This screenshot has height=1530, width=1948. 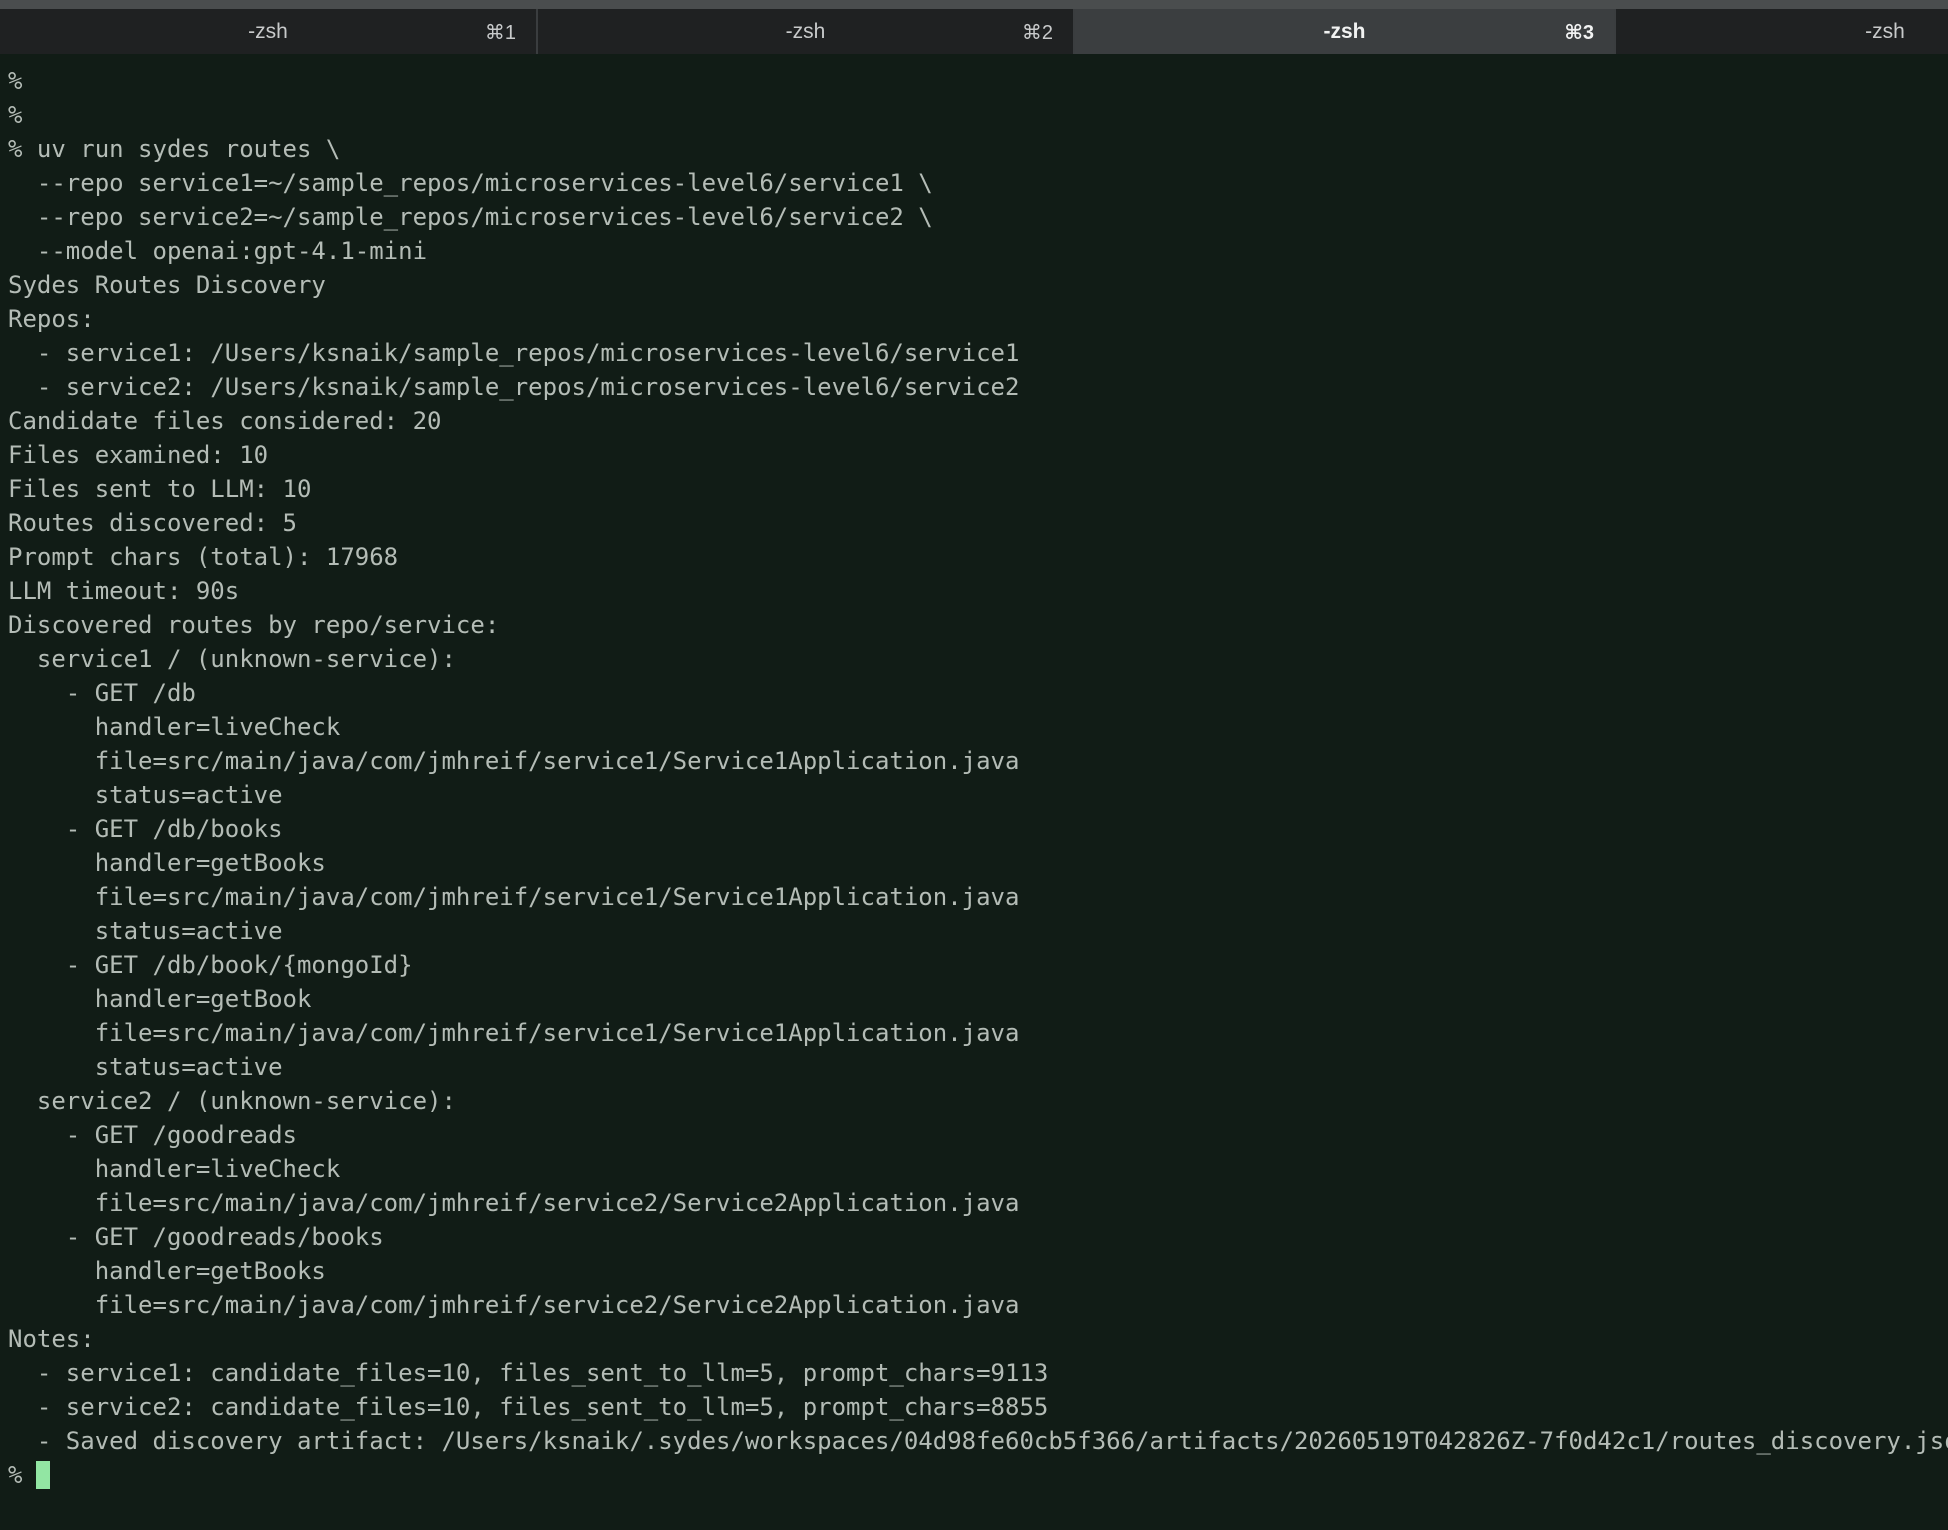 I want to click on prompt-line: %, so click(x=978, y=1475).